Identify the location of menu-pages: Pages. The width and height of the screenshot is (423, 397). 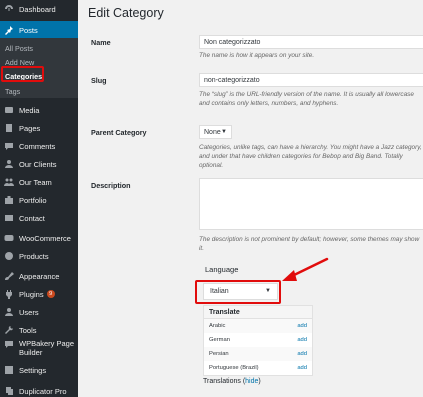
(39, 128).